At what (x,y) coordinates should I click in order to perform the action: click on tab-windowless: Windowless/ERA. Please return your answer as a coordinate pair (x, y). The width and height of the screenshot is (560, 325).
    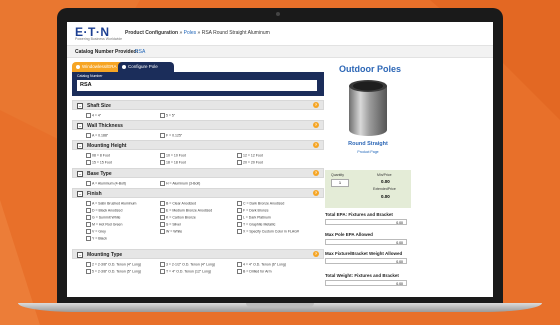
    Looking at the image, I should click on (98, 67).